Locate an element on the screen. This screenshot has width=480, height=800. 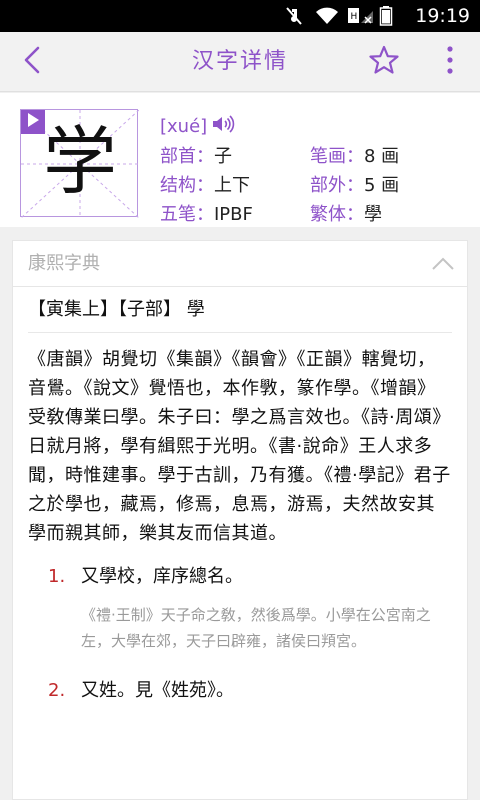
sense-text: 又學校，庠序總名。 is located at coordinates (162, 576).